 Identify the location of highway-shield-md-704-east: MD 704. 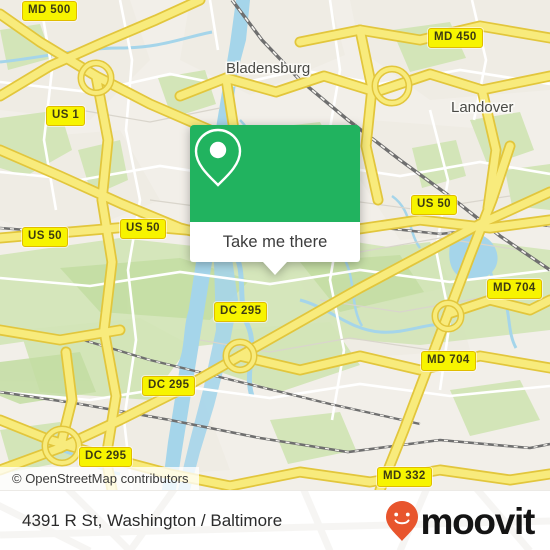
(514, 289).